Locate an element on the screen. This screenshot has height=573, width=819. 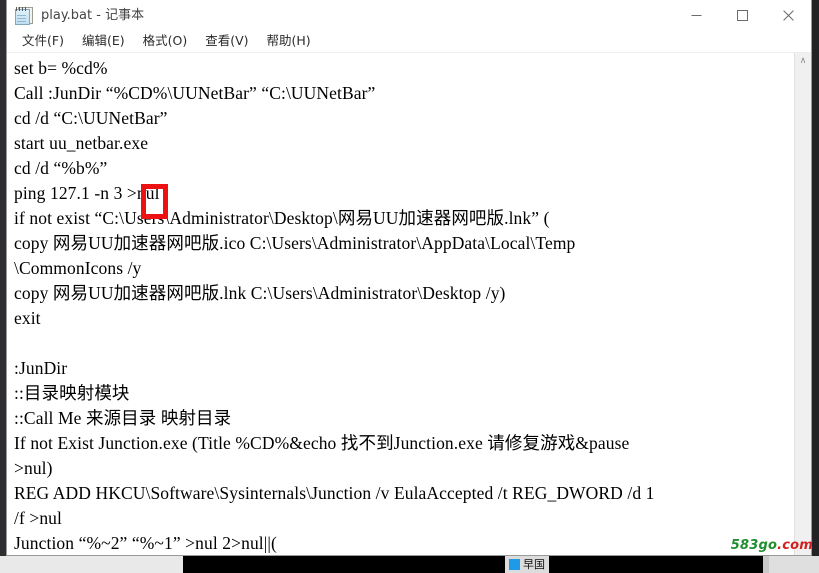
code-line: ::目录映射模块 is located at coordinates (72, 393).